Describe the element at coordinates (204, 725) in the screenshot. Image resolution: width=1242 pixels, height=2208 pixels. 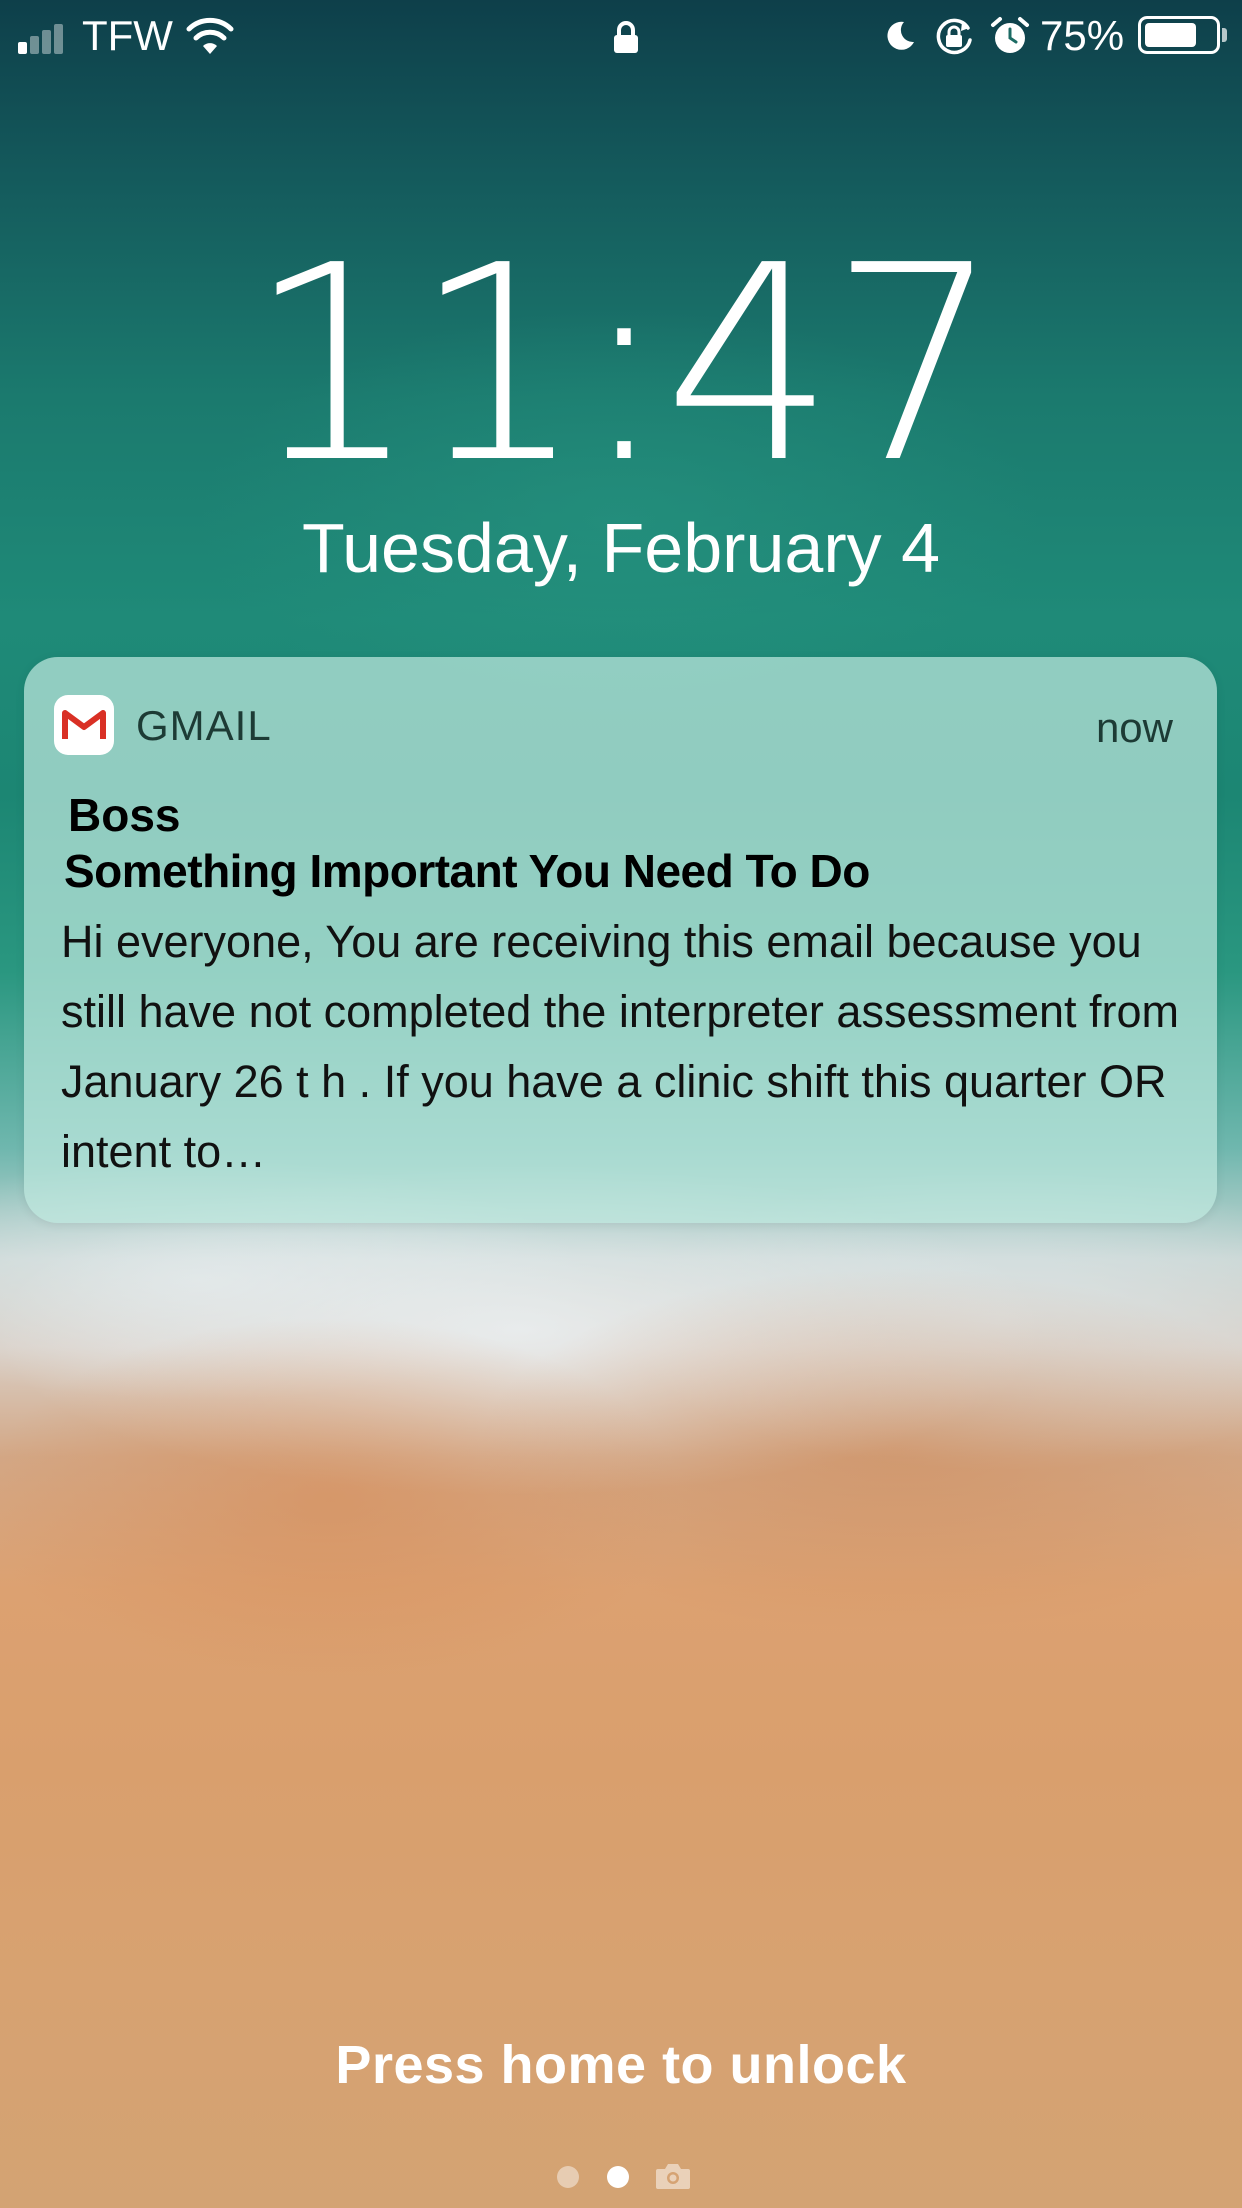
I see `notification-app-name: GMAIL` at that location.